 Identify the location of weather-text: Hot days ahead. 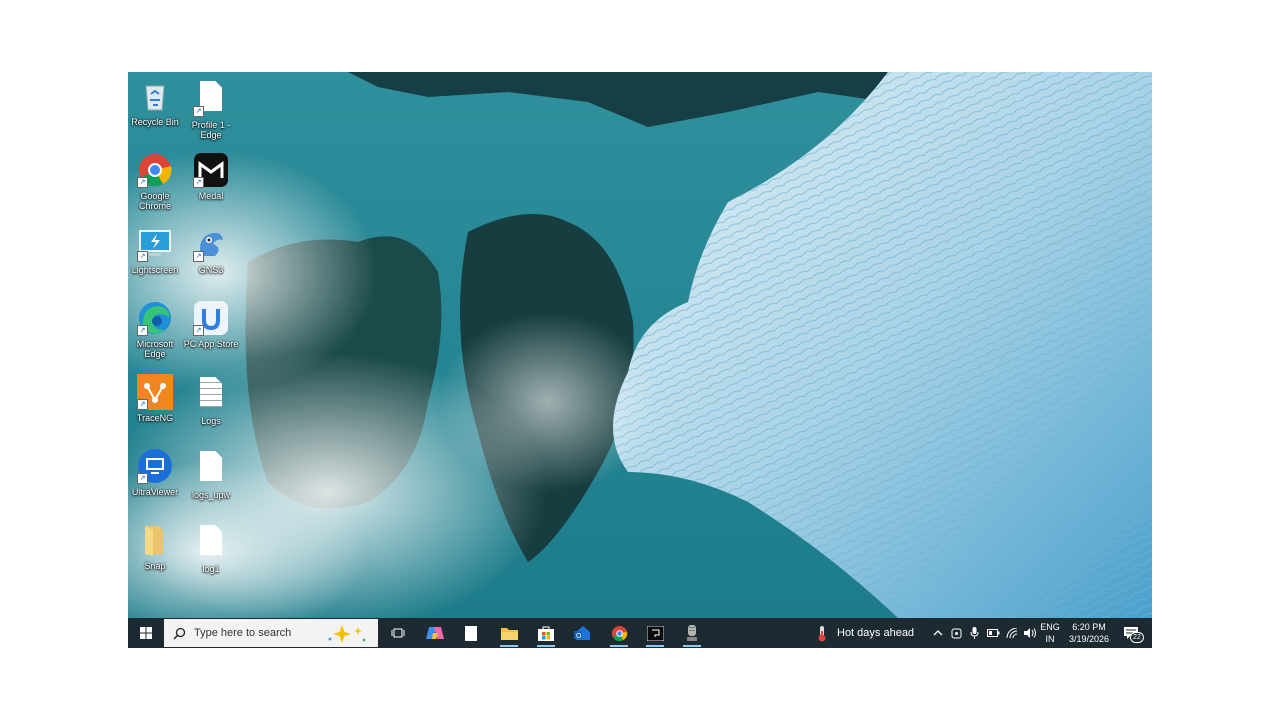
(876, 633).